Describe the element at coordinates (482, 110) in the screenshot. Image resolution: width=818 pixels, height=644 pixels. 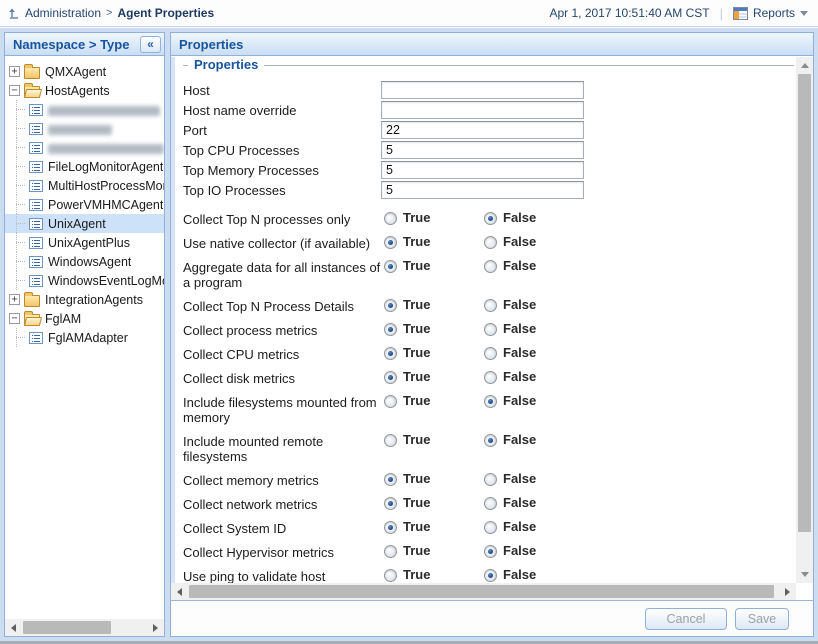
I see `field-input-host-name-override` at that location.